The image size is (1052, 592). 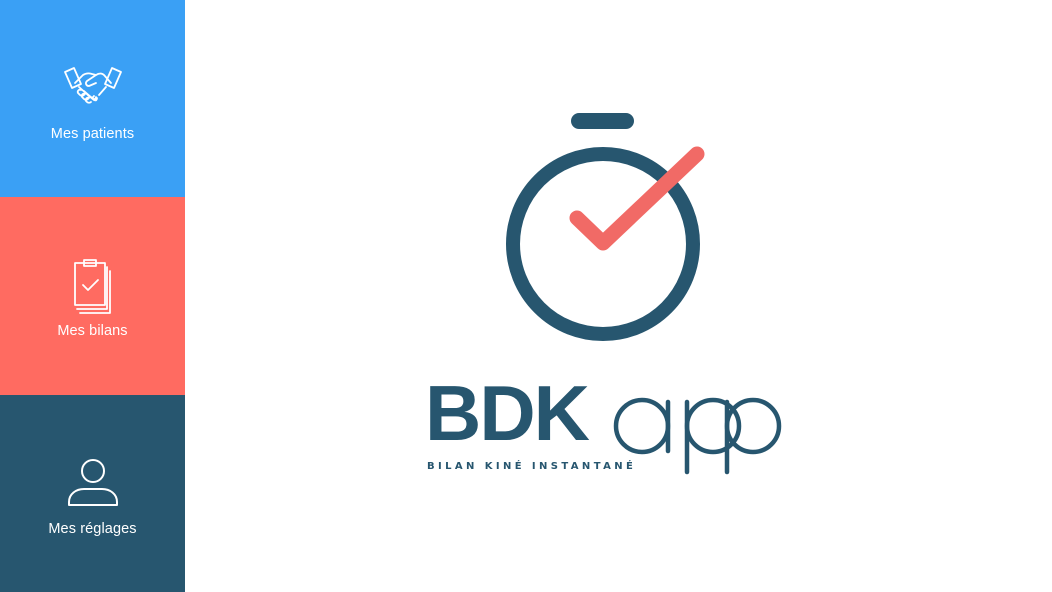 I want to click on stopwatch-check-icon, so click(x=605, y=227).